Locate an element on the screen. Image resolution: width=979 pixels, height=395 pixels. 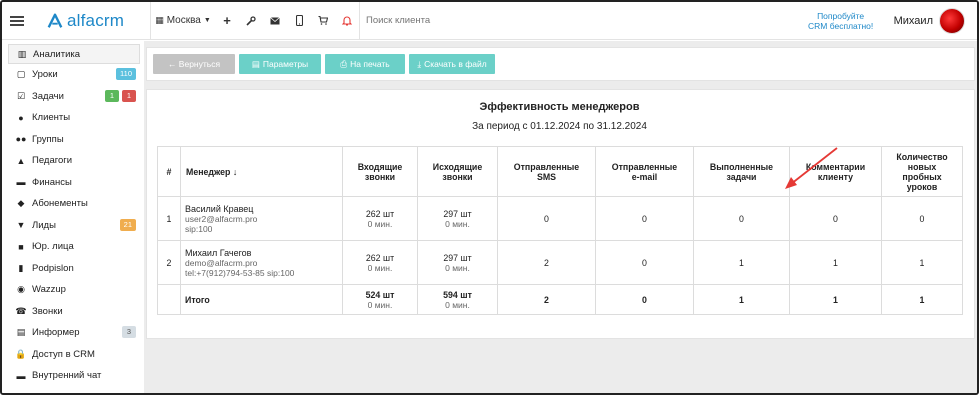
col-email-l1: Отправленные is located at coordinates (644, 166).